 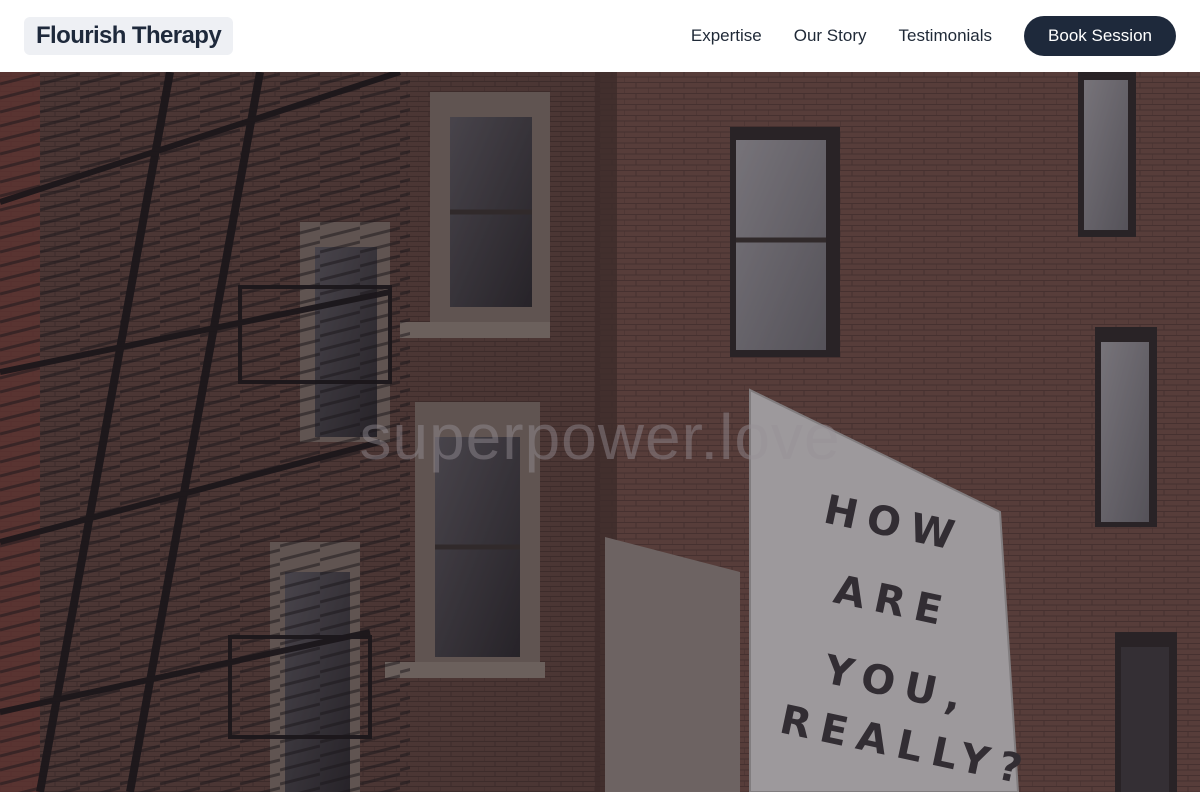 I want to click on nav-link-expertise: Expertise, so click(x=726, y=36).